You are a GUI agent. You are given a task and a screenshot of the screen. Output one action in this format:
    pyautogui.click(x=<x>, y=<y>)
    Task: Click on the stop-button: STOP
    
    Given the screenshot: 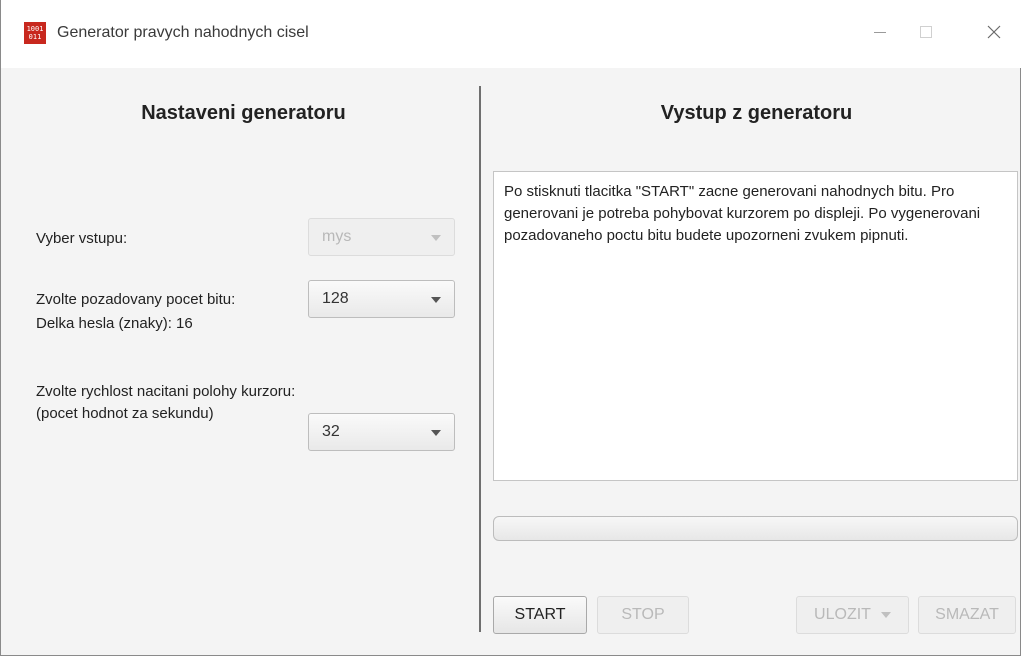 What is the action you would take?
    pyautogui.click(x=643, y=615)
    